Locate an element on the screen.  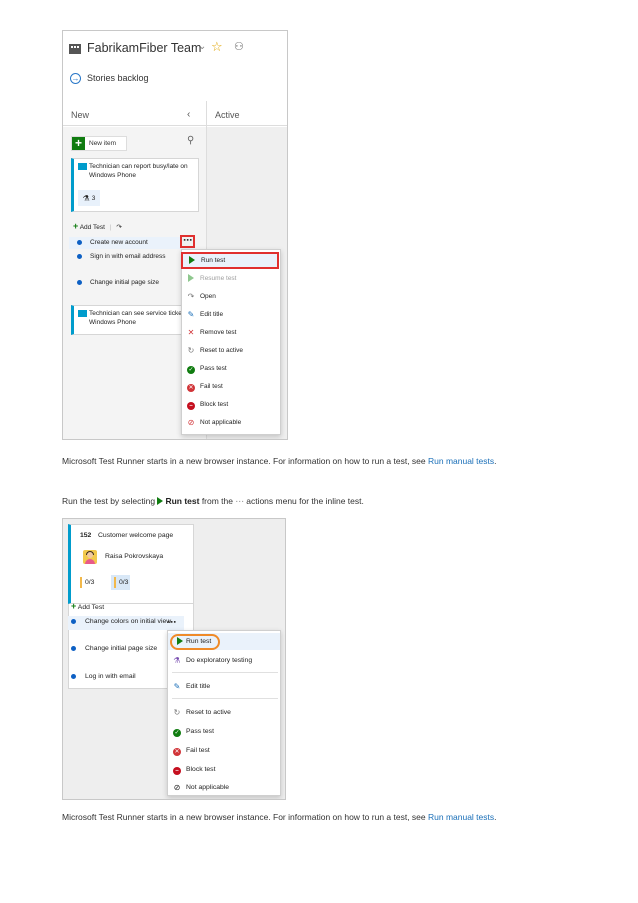
test-item: Sign in with email address is located at coordinates (127, 257).